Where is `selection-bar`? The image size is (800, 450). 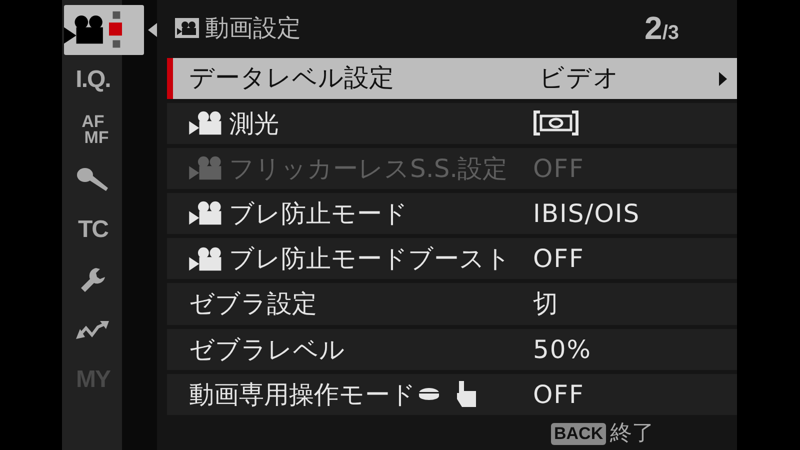
selection-bar is located at coordinates (170, 78).